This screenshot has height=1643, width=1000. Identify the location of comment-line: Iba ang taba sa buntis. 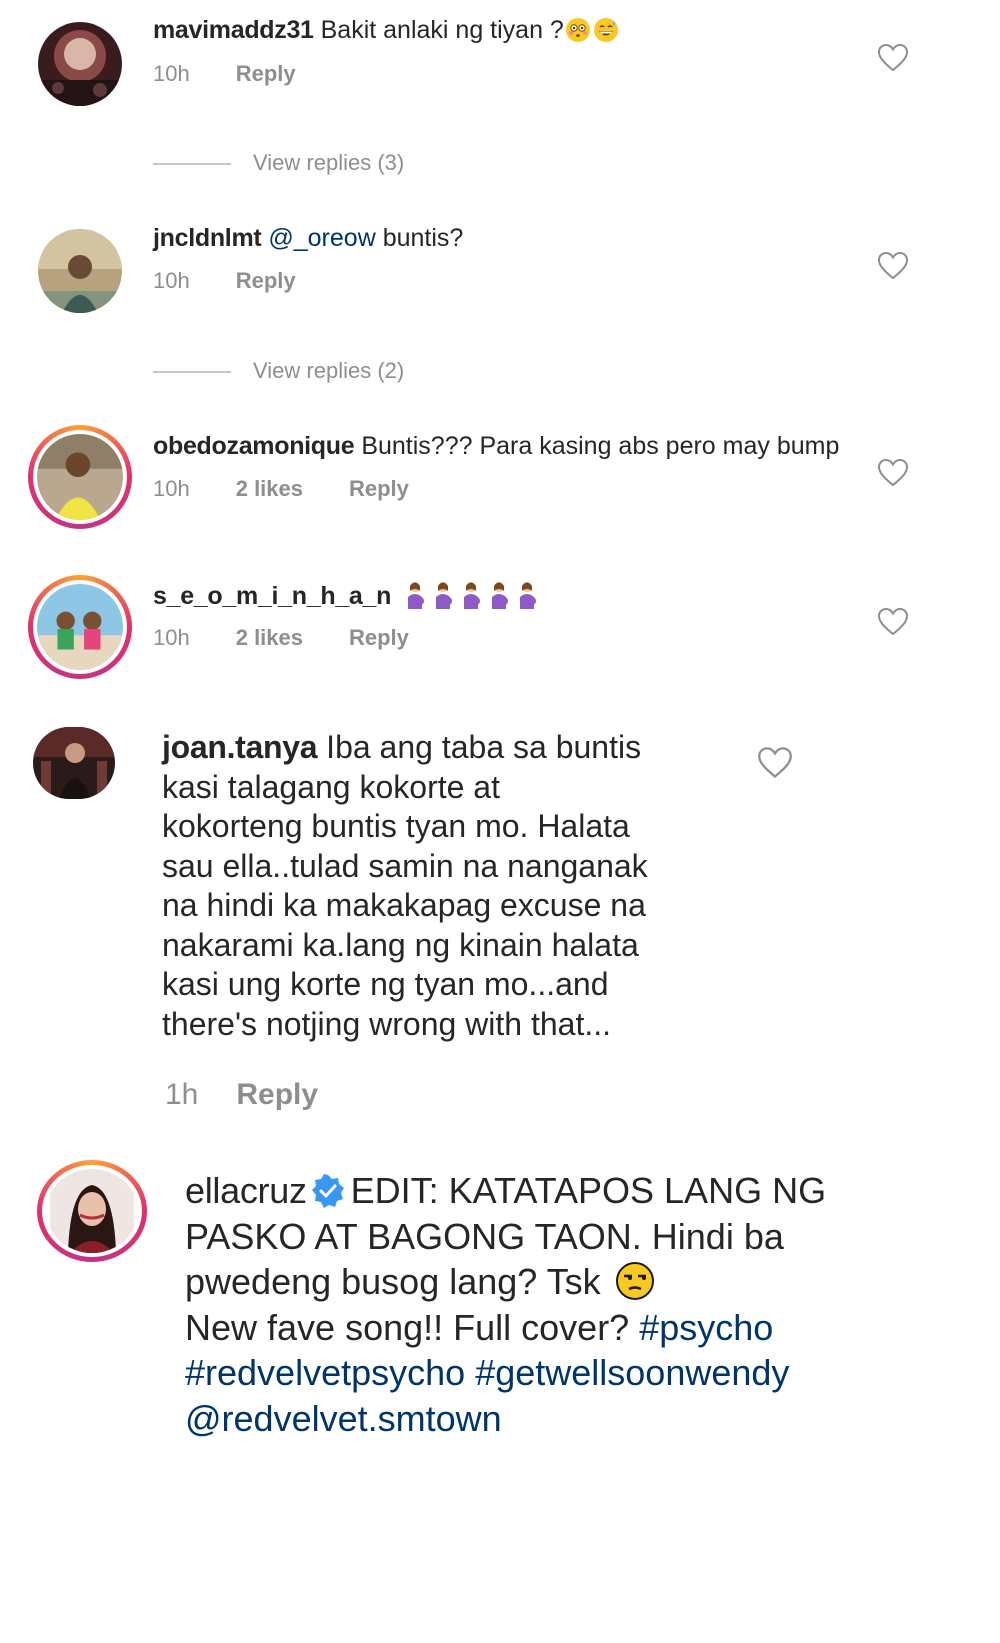
(484, 747).